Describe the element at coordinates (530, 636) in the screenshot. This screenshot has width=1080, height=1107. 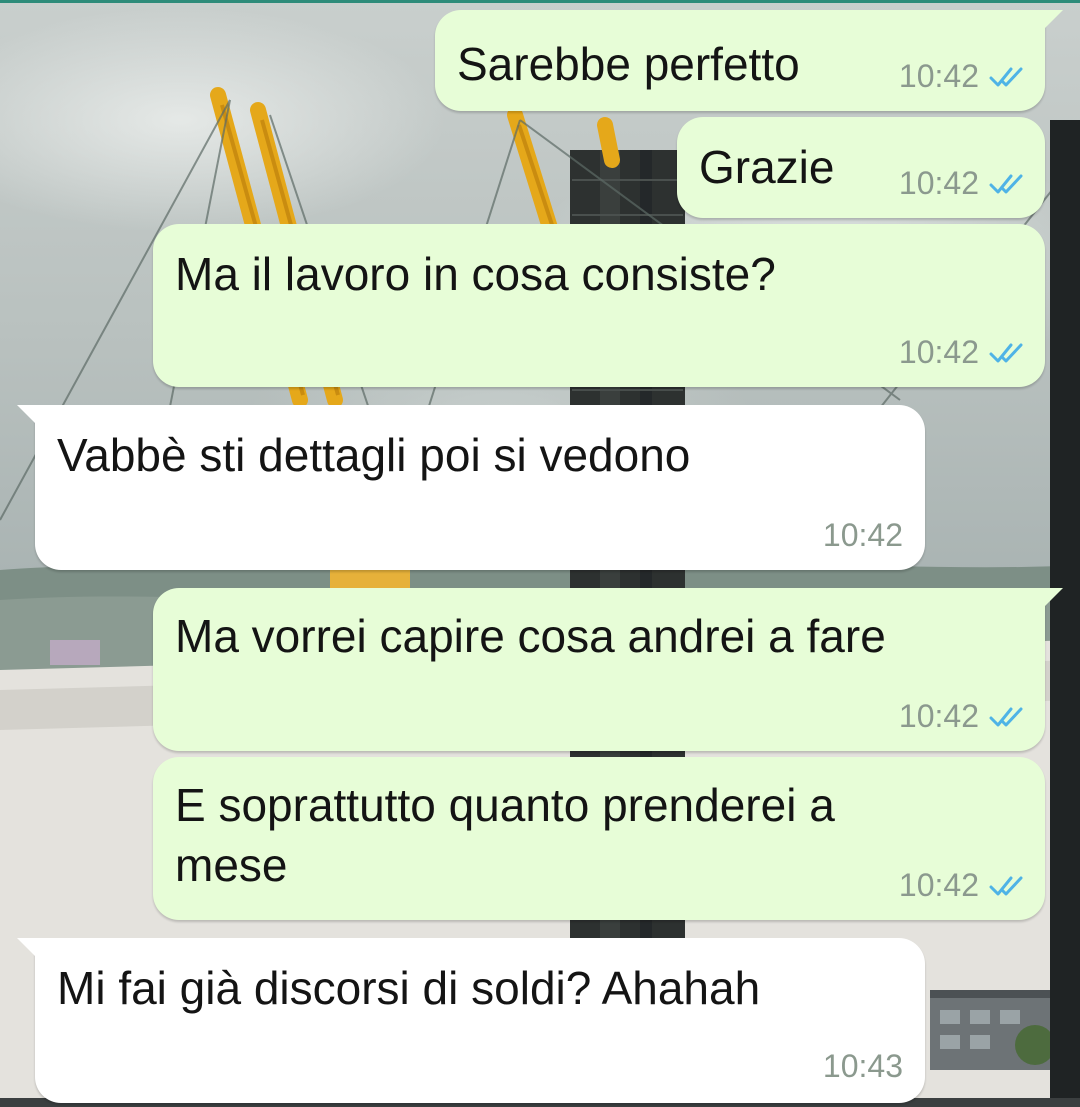
I see `message-text: Ma vorrei capire cosa andrei a fare` at that location.